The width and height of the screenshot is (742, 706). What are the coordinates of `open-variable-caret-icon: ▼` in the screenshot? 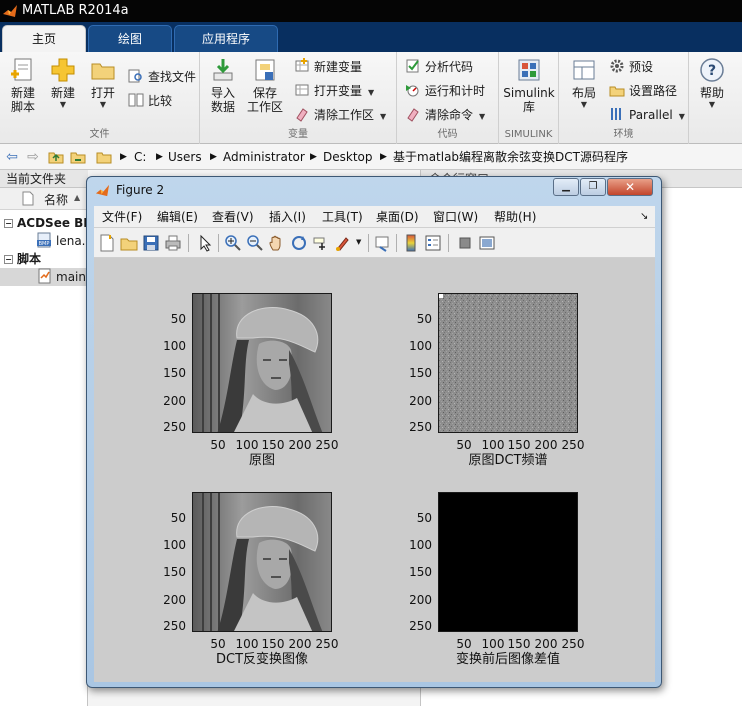 It's located at (371, 92).